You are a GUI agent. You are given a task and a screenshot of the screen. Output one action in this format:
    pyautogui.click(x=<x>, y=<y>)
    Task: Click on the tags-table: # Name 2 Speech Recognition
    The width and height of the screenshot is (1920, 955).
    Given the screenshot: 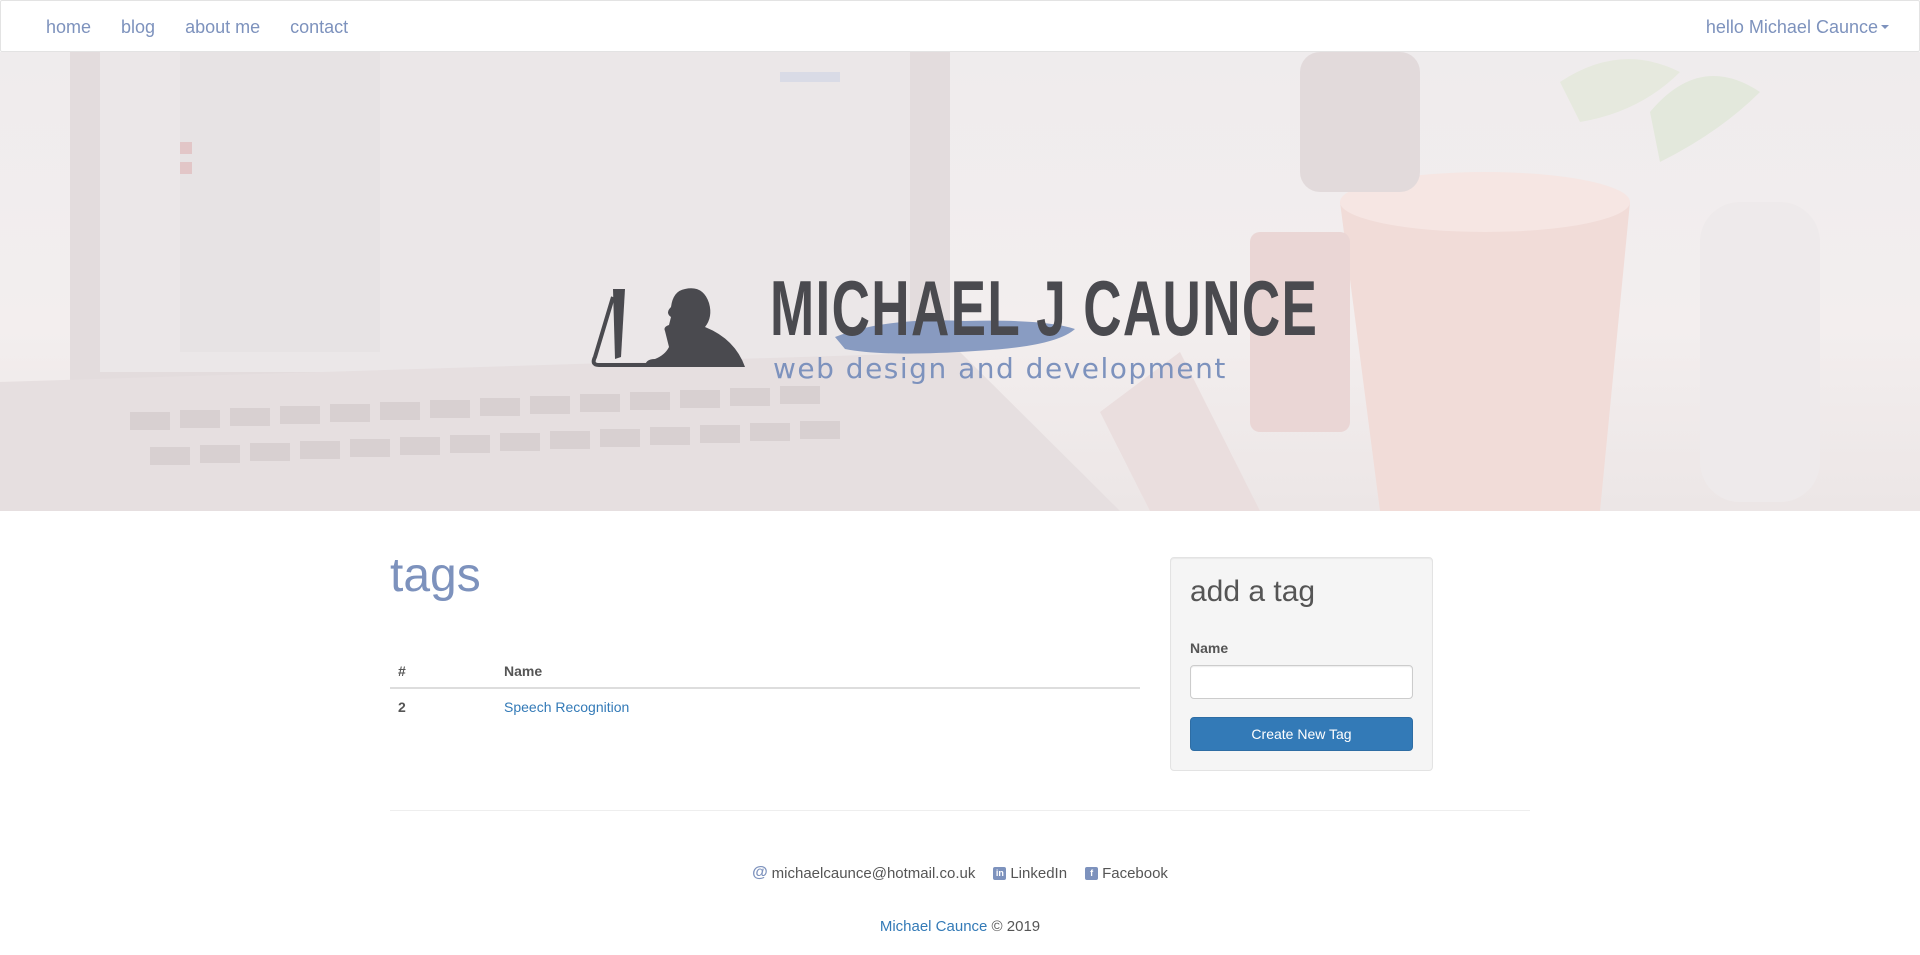 What is the action you would take?
    pyautogui.click(x=765, y=687)
    